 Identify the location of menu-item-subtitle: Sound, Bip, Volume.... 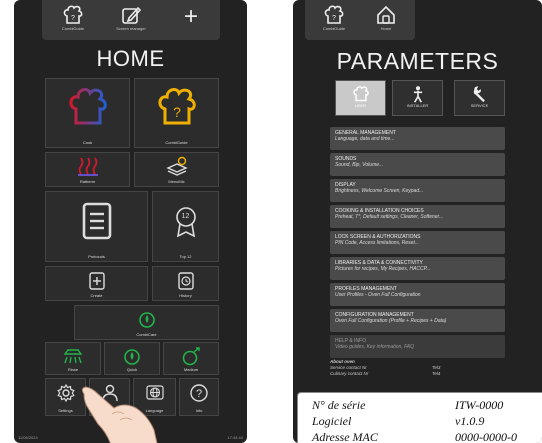
(359, 165).